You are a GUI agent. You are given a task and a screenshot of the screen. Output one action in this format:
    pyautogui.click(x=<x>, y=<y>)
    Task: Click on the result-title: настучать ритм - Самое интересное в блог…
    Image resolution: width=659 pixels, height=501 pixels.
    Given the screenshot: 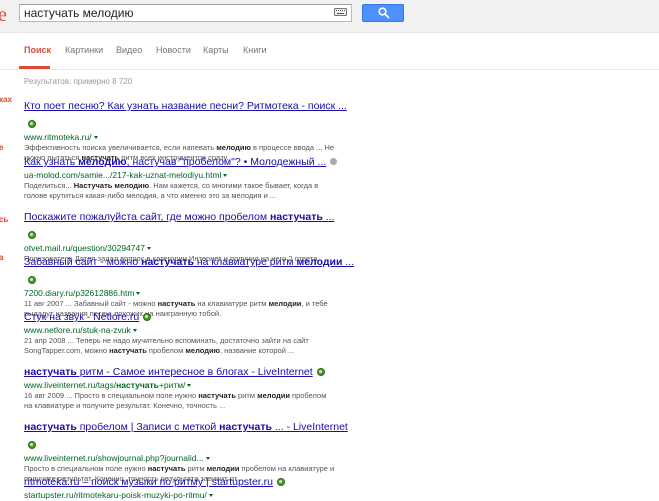 What is the action you would take?
    pyautogui.click(x=168, y=372)
    